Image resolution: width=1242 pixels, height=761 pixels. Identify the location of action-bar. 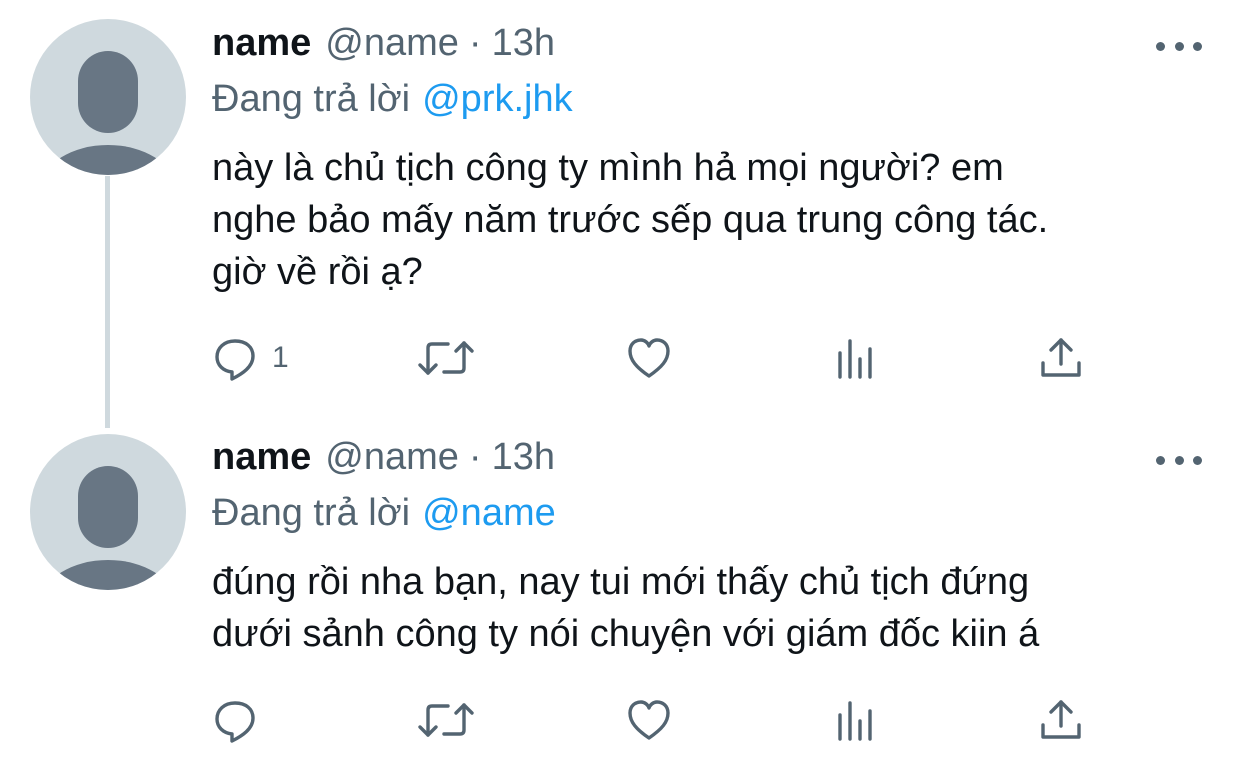
(662, 720).